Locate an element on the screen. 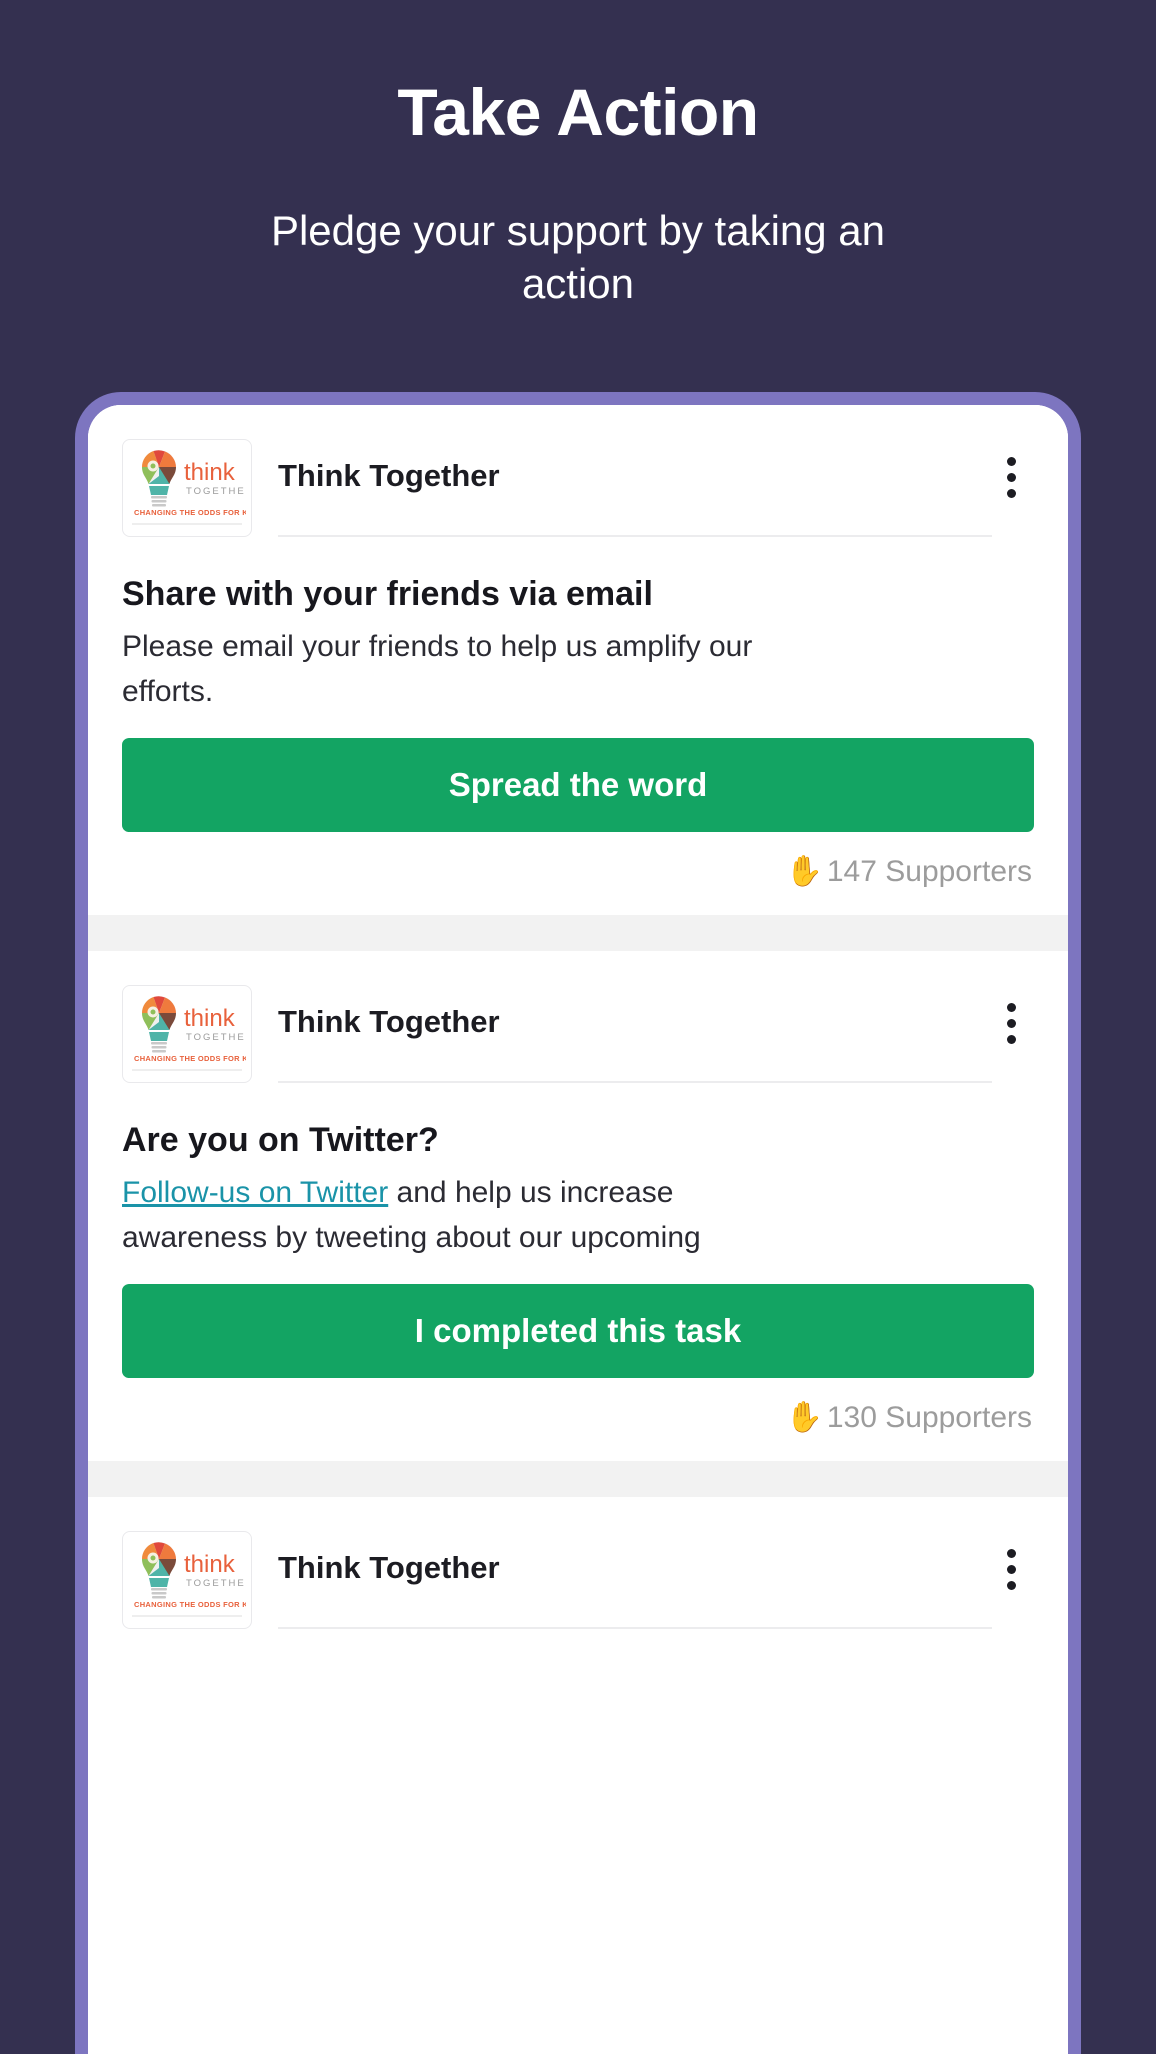 This screenshot has width=1156, height=2054. page-subtitle: Pledge your support by taking an action is located at coordinates (578, 257).